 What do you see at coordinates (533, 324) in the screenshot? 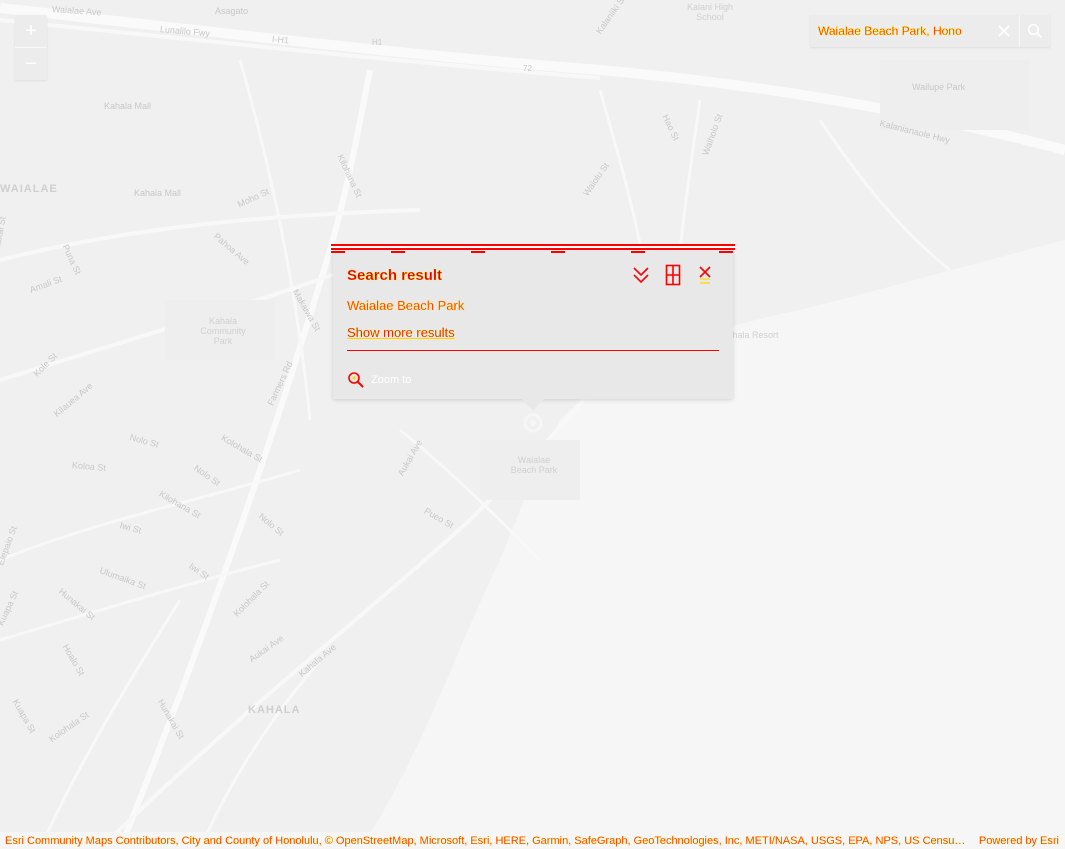
I see `popup-body: Waialae Beach Park Show more results` at bounding box center [533, 324].